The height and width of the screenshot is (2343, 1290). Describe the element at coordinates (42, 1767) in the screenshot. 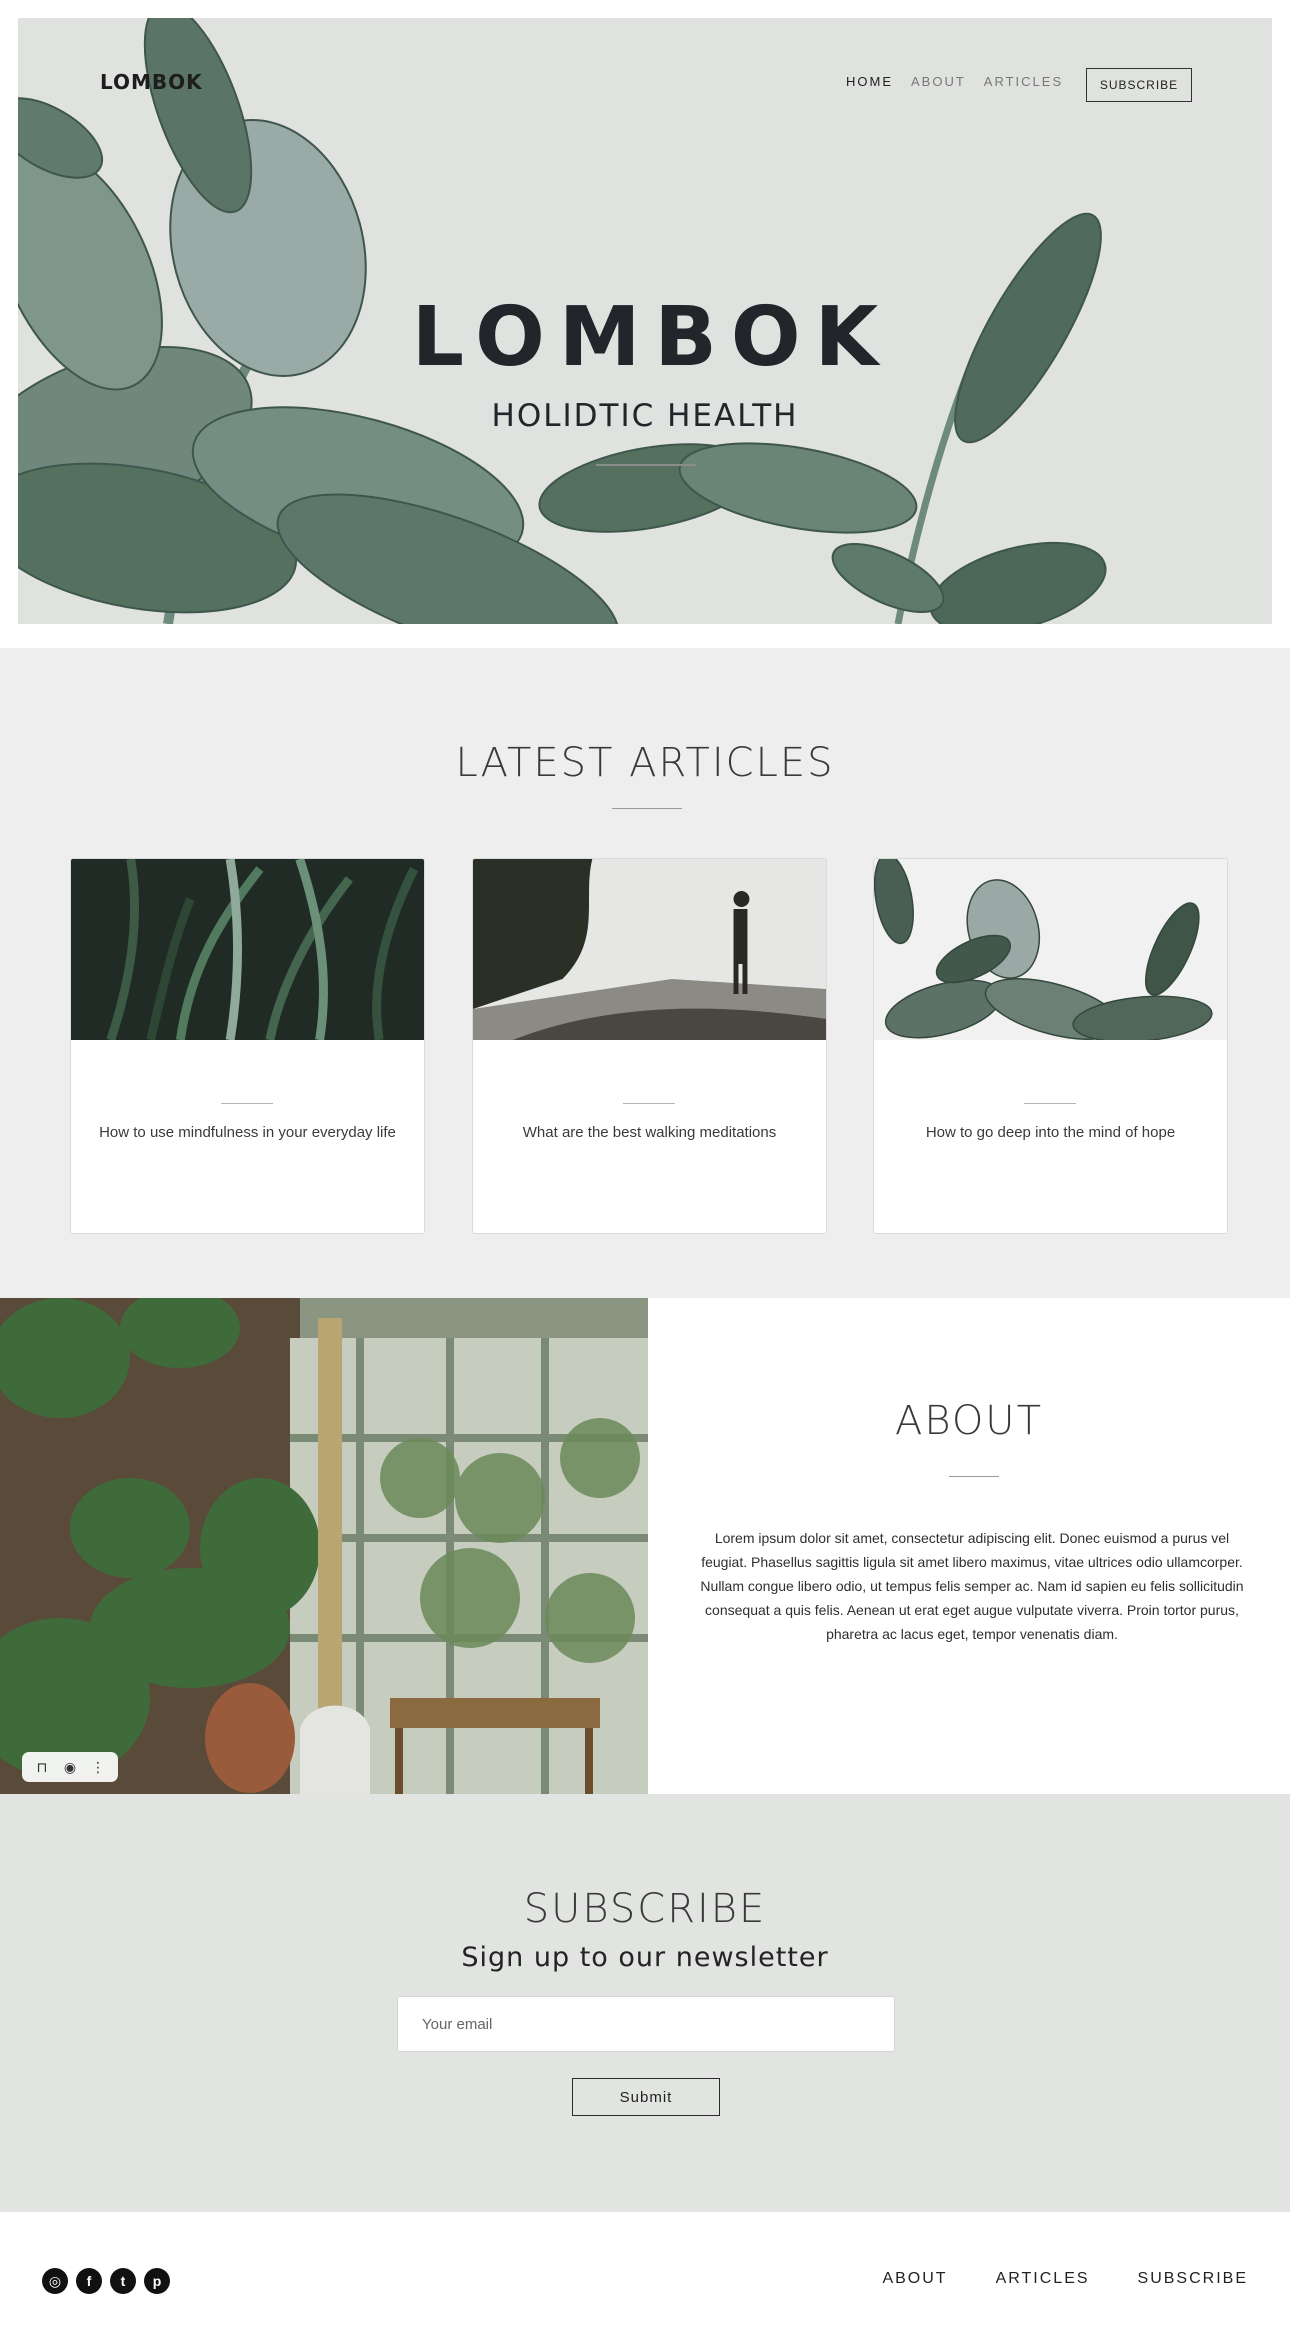

I see `bookmark-icon: ⊓` at that location.